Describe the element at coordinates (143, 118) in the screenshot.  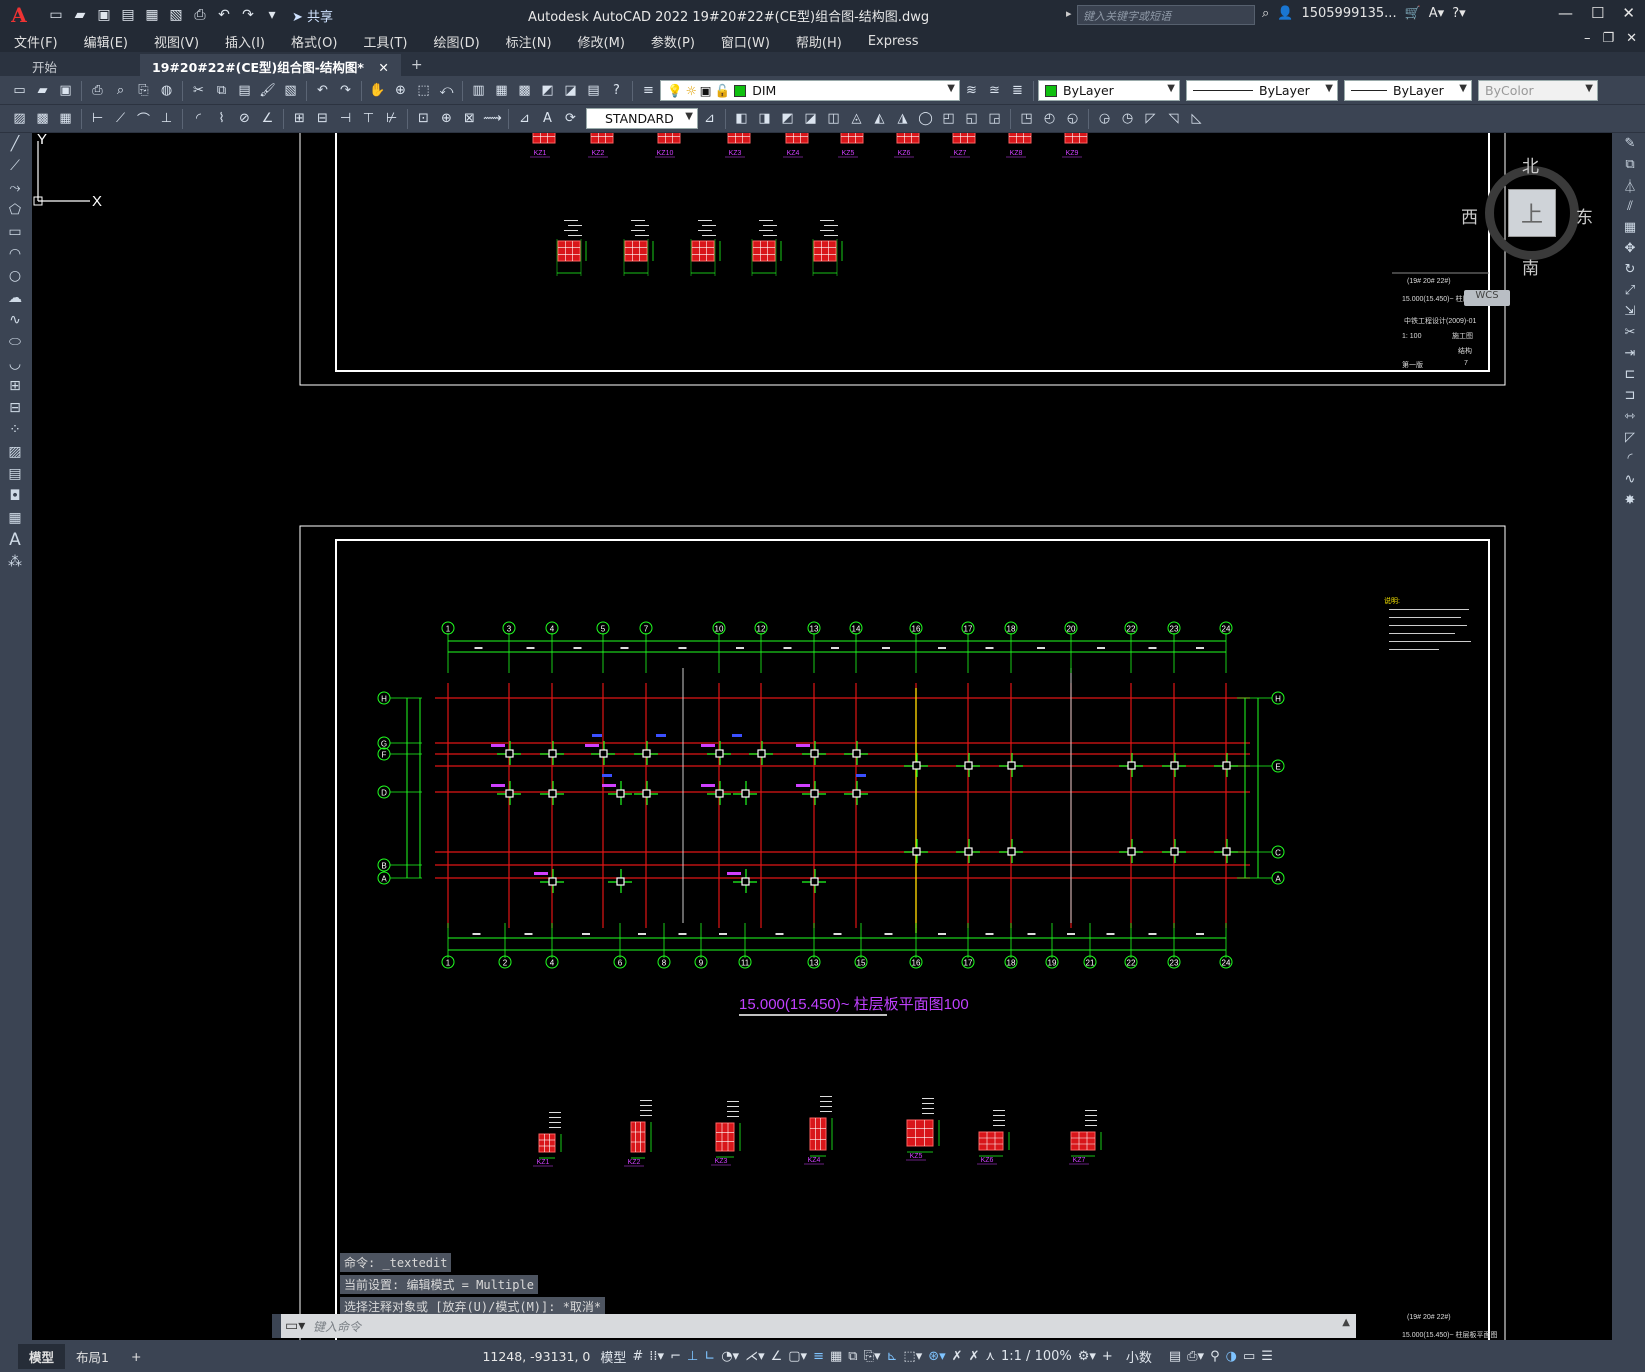
I see `arc-length-icon: ⌒` at that location.